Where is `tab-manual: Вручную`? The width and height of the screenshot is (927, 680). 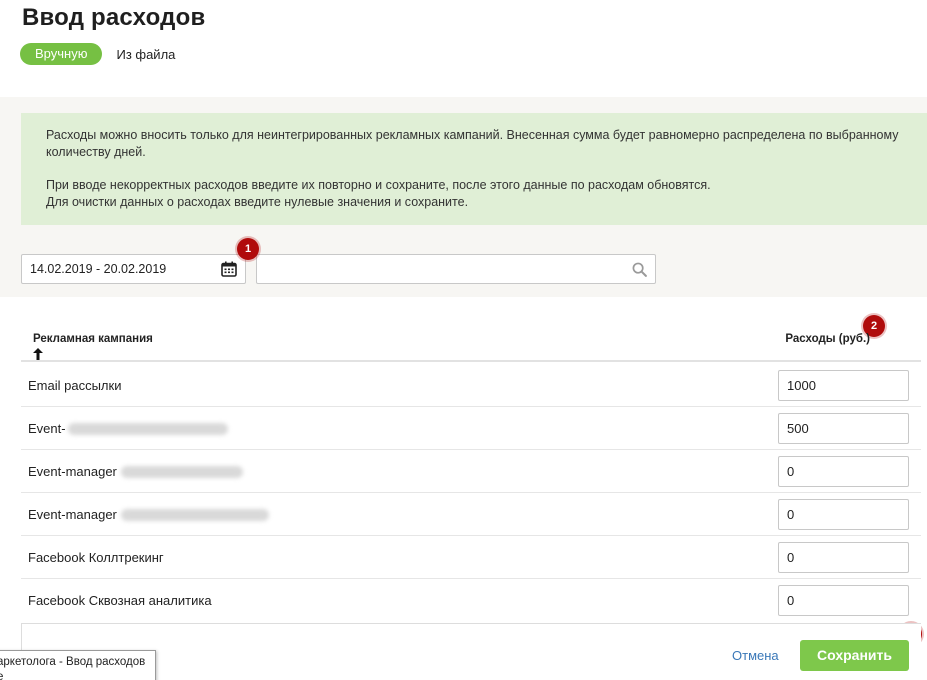
tab-manual: Вручную is located at coordinates (61, 54).